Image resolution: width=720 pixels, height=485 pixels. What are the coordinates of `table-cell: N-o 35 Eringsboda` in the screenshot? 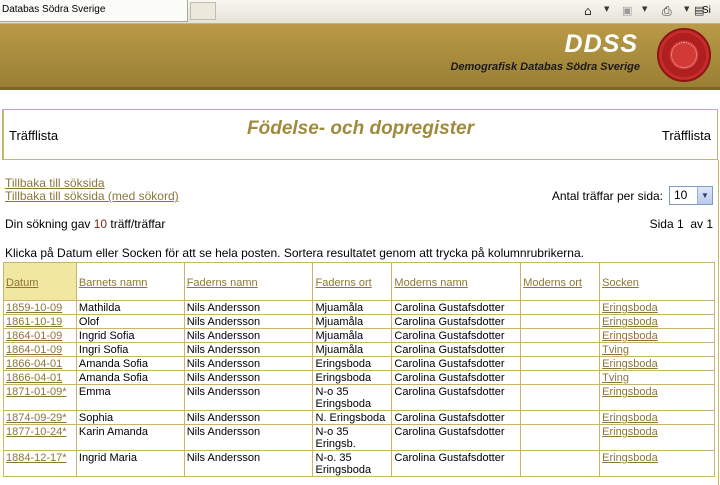 It's located at (352, 397).